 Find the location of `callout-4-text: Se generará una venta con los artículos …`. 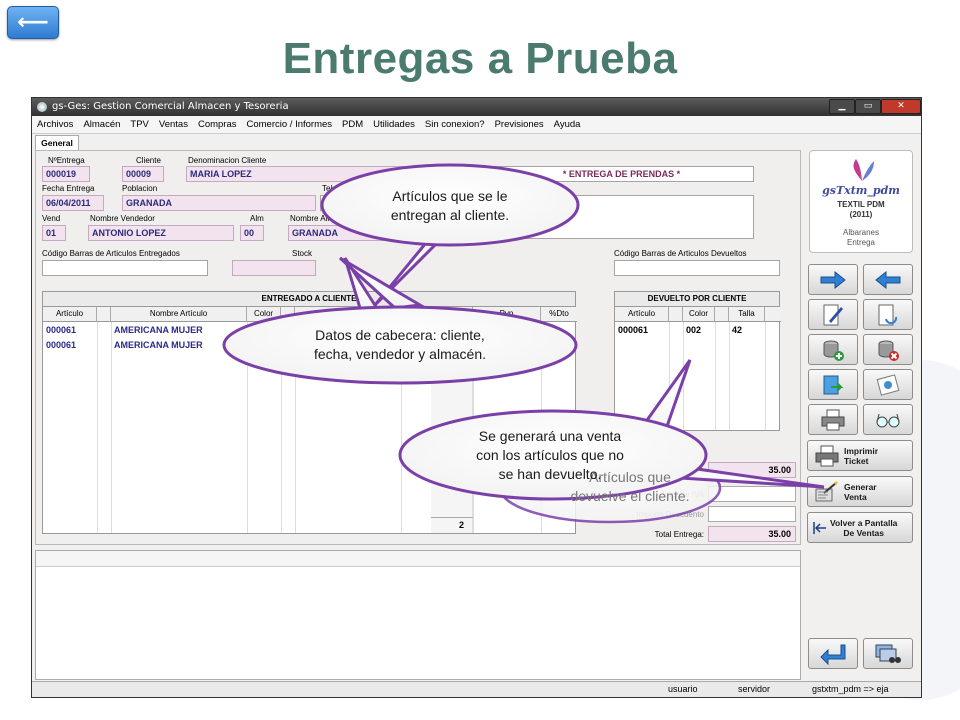

callout-4-text: Se generará una venta con los artículos … is located at coordinates (550, 455).